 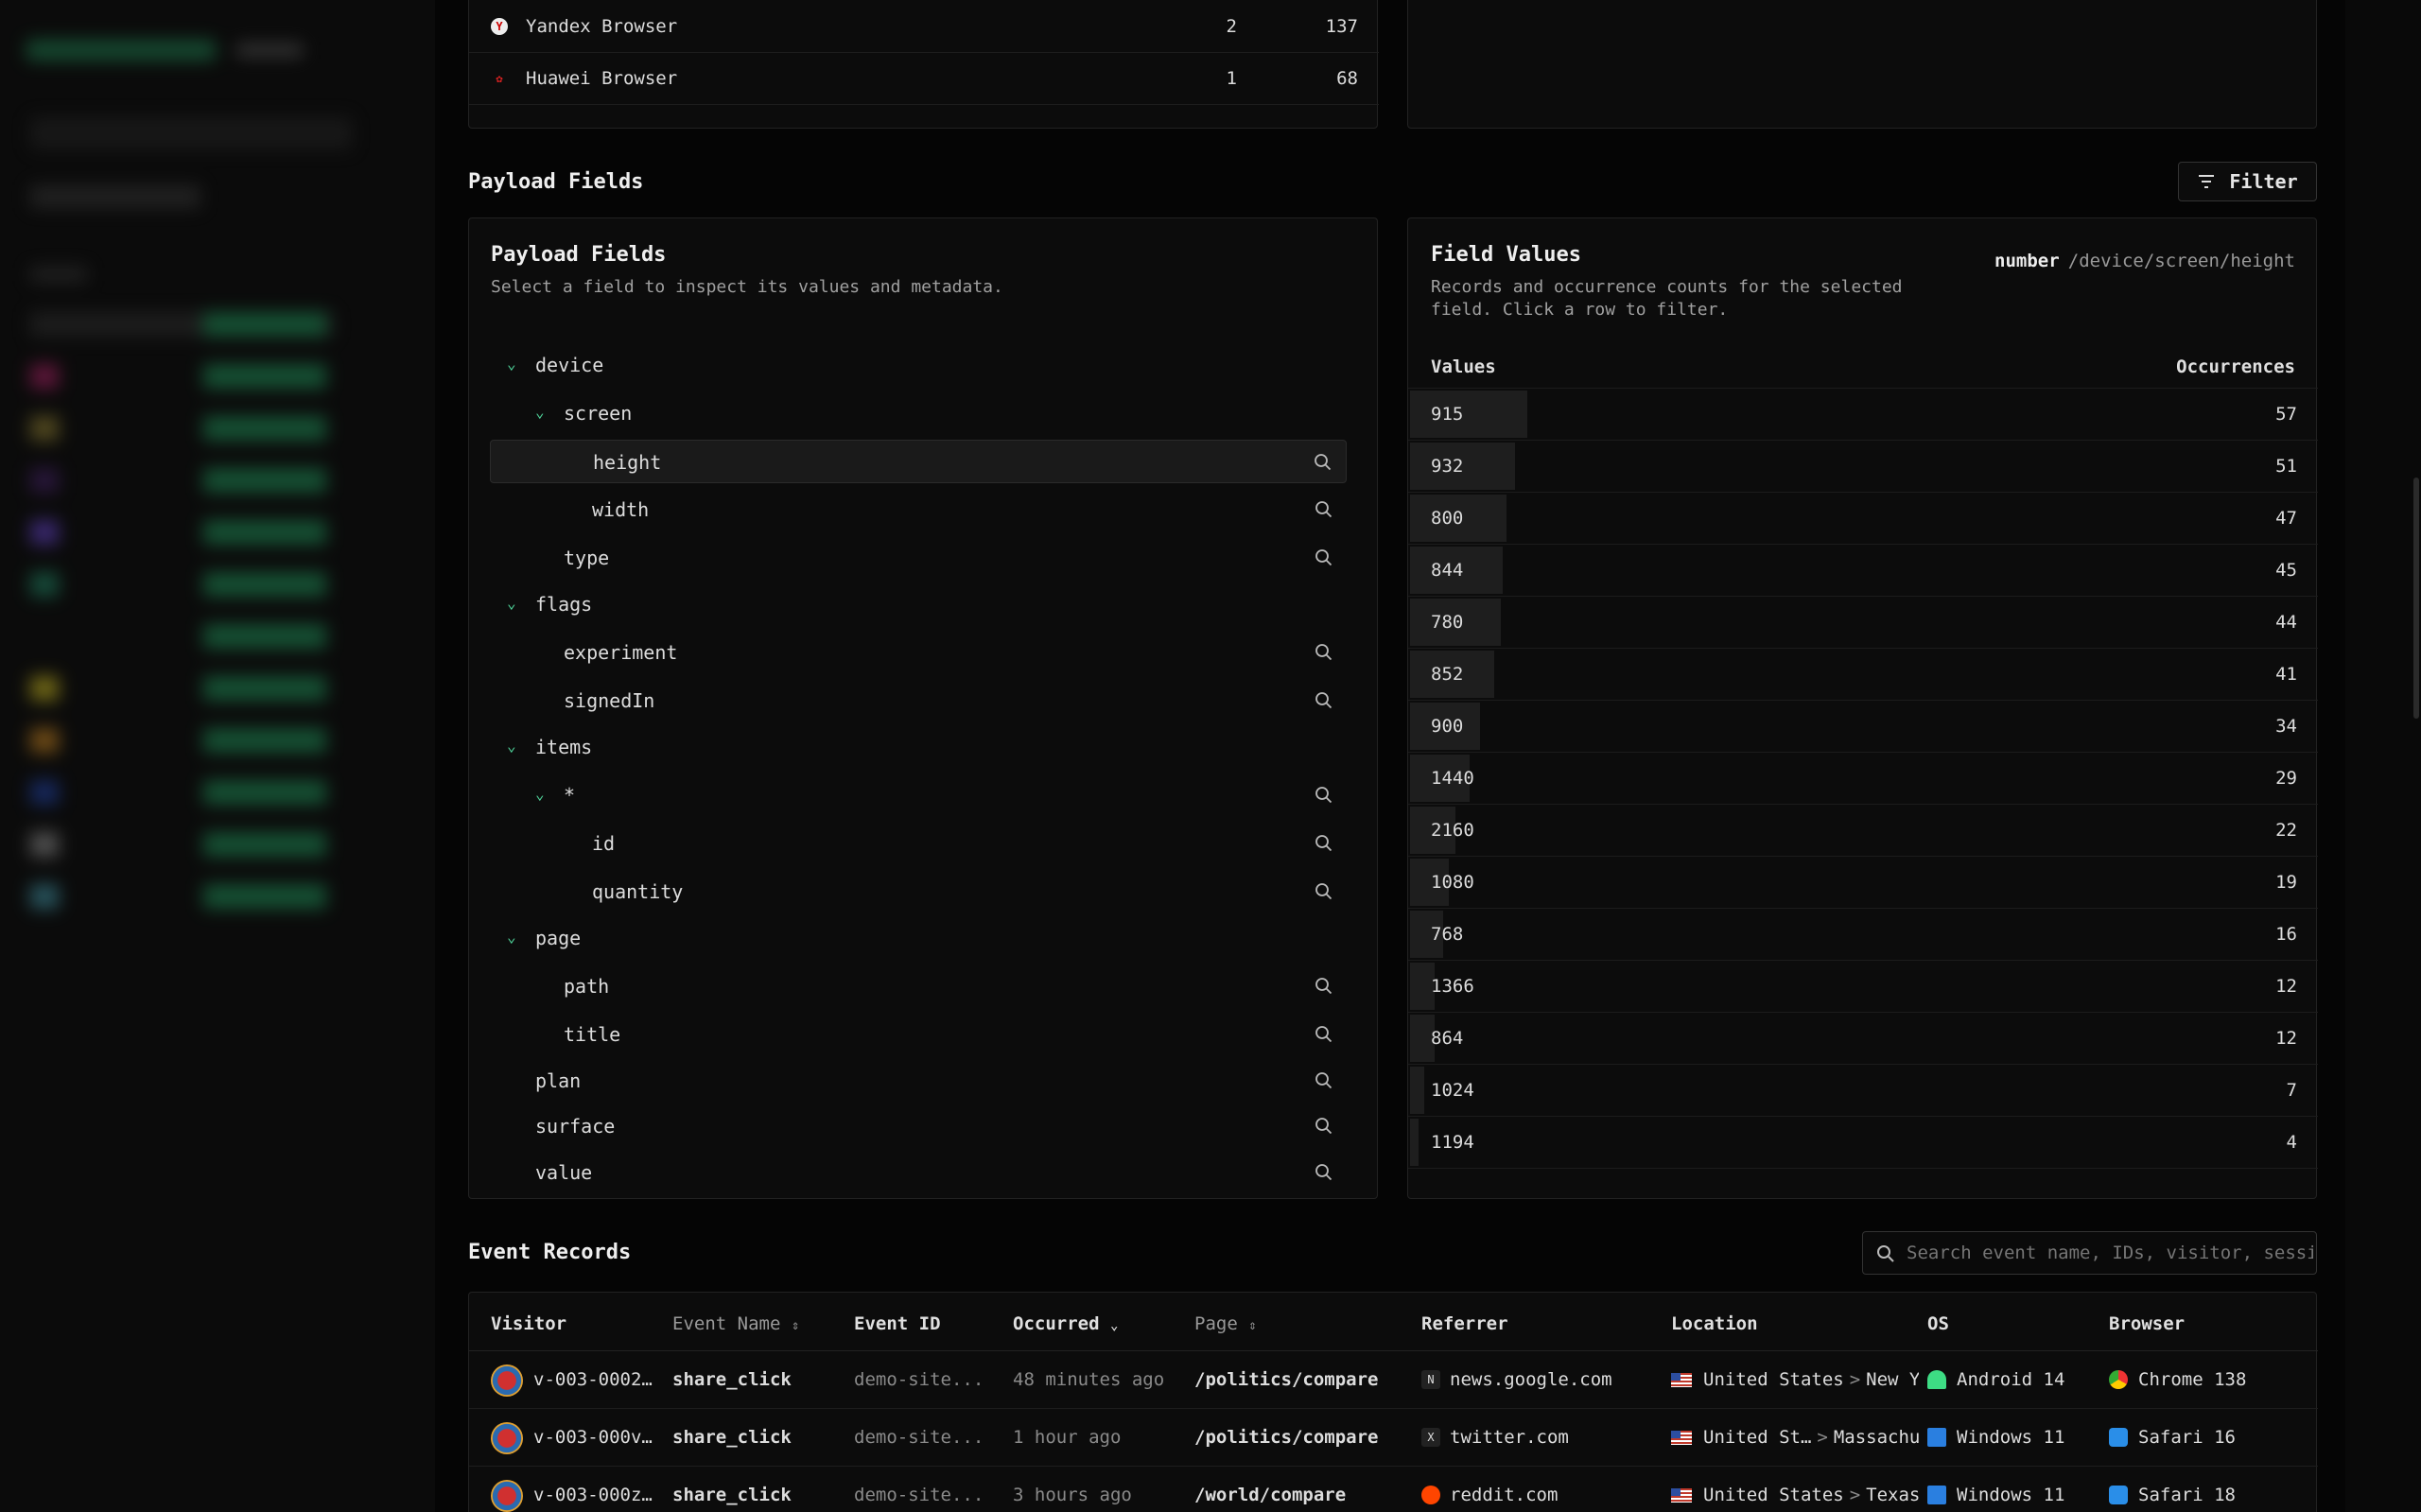 What do you see at coordinates (1863, 1091) in the screenshot?
I see `field-value-row: 1024 7` at bounding box center [1863, 1091].